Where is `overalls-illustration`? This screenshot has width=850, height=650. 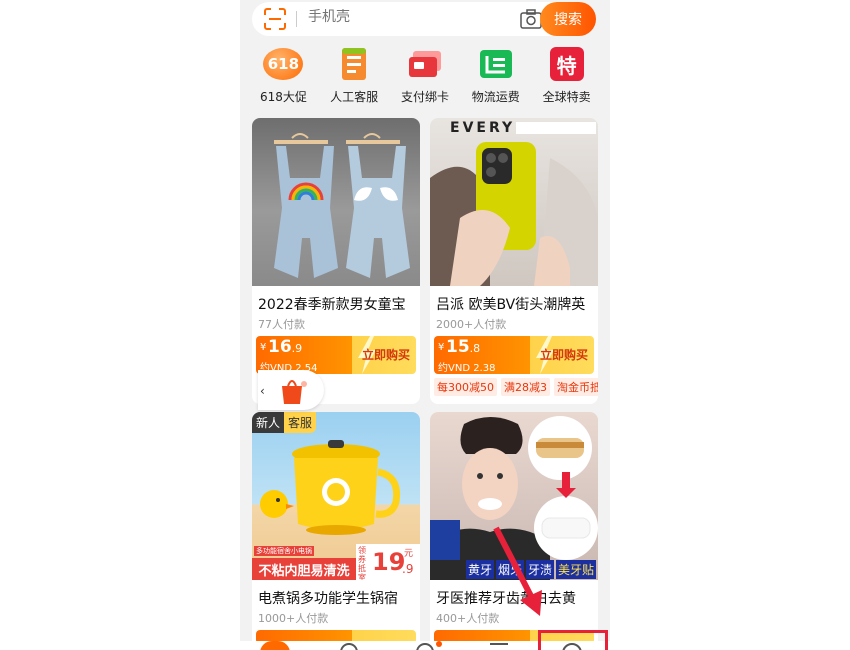 overalls-illustration is located at coordinates (342, 205).